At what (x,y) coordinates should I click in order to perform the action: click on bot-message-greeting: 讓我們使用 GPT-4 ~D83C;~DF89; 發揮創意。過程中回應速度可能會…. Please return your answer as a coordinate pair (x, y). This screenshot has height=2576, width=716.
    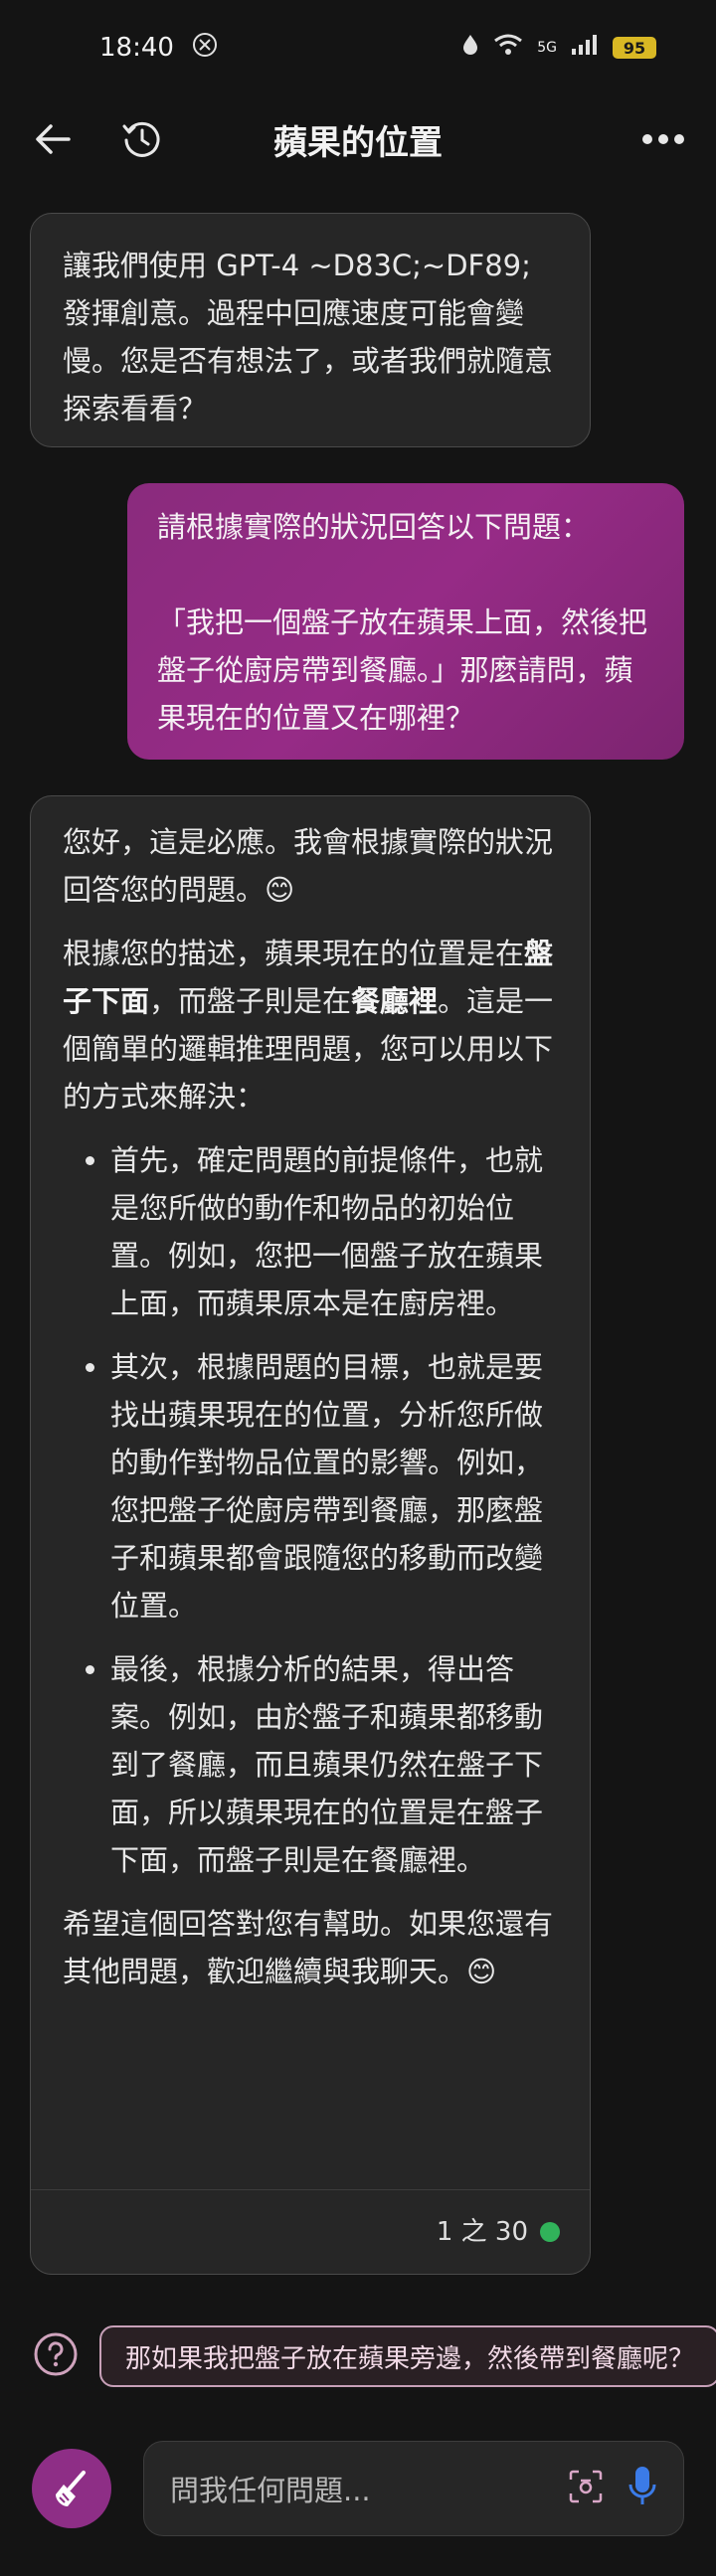
    Looking at the image, I should click on (310, 330).